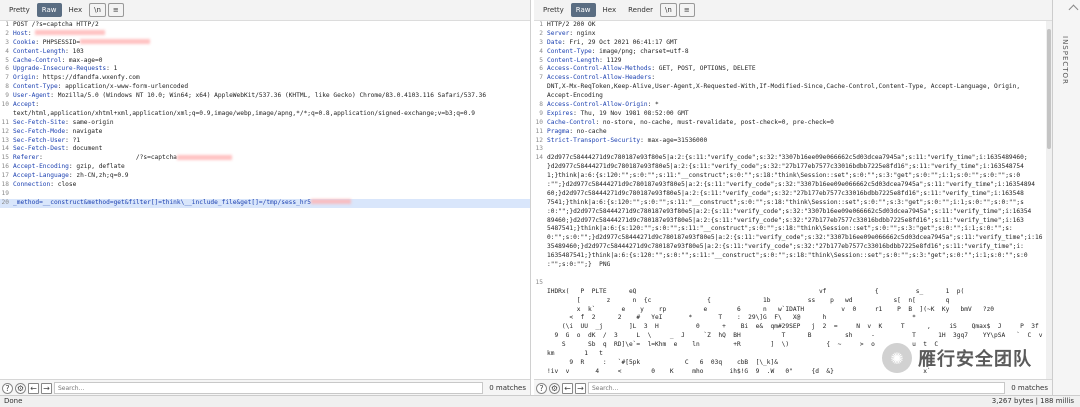 This screenshot has height=407, width=1080. What do you see at coordinates (265, 194) in the screenshot?
I see `code-line: 19` at bounding box center [265, 194].